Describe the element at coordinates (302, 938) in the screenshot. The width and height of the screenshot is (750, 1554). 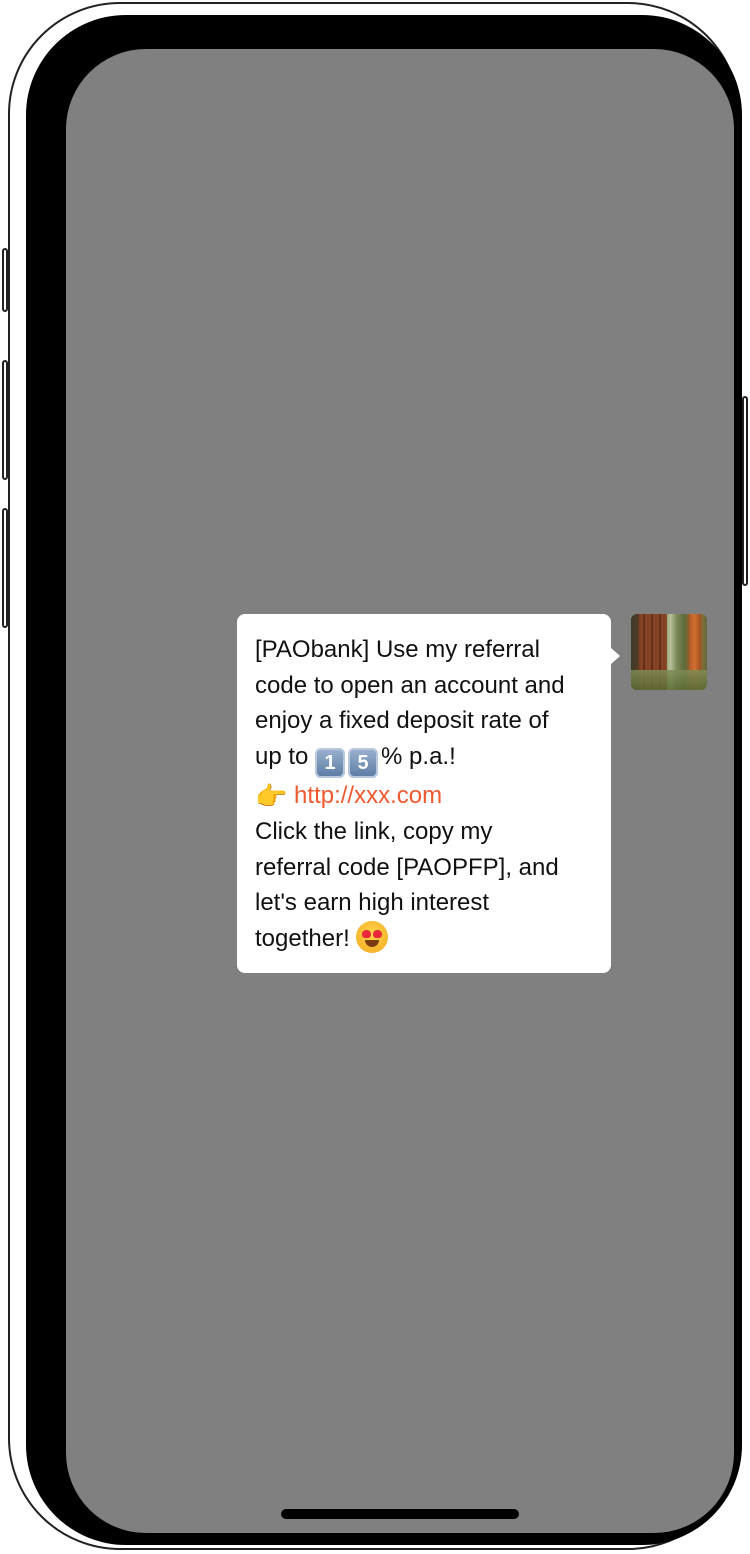
I see `closing-text: together!` at that location.